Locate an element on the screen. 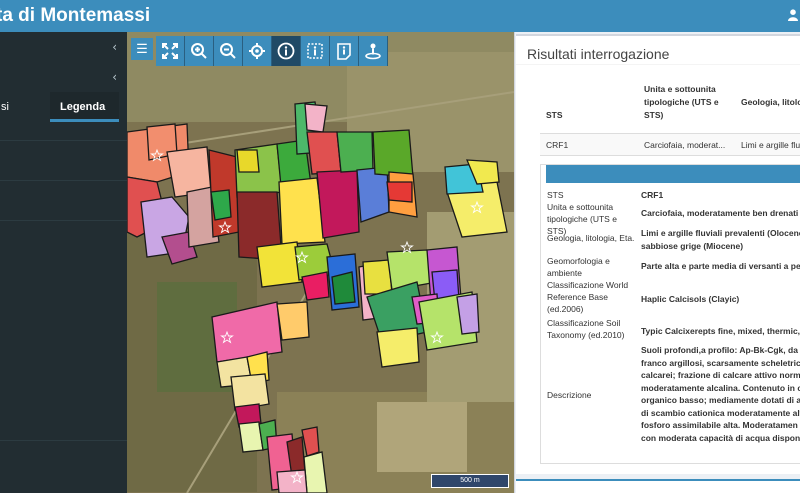 The height and width of the screenshot is (493, 800). map-toolbar is located at coordinates (272, 51).